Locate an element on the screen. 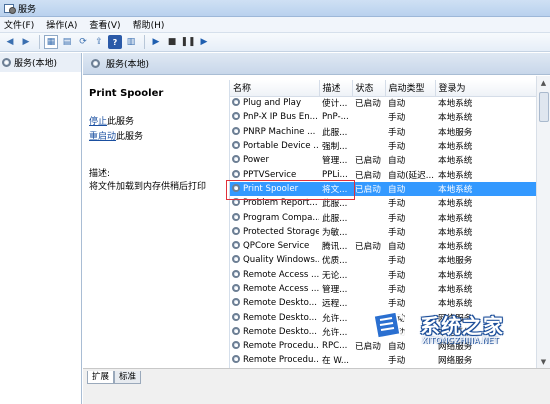 The height and width of the screenshot is (404, 550). show-action-pane-icon: ▥ is located at coordinates (131, 42).